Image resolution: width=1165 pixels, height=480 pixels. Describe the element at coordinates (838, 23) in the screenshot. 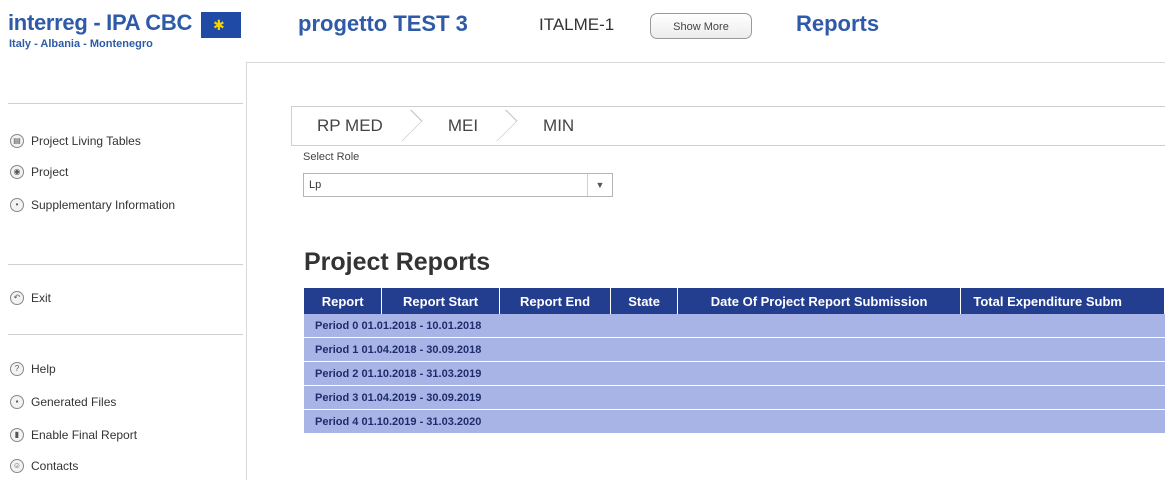

I see `page-title: Reports` at that location.